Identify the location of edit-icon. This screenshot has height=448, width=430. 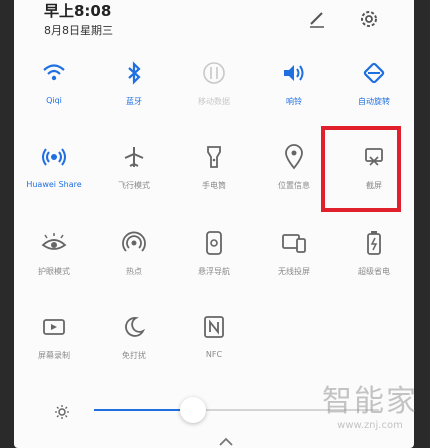
(317, 19).